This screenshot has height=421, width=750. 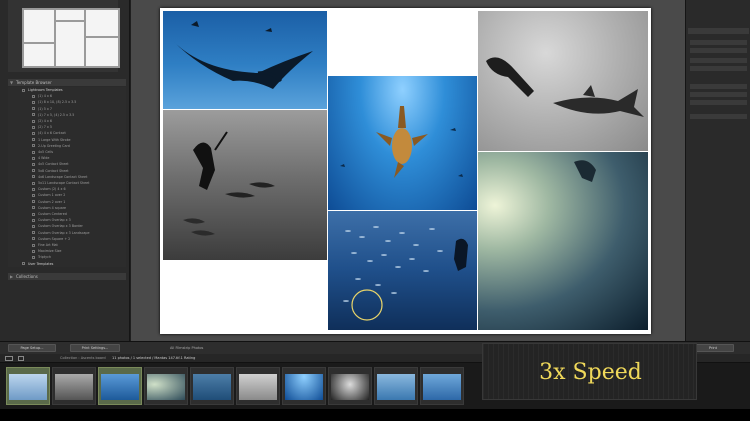 What do you see at coordinates (54, 220) in the screenshot?
I see `template-item-label: Custom Overlap x 3` at bounding box center [54, 220].